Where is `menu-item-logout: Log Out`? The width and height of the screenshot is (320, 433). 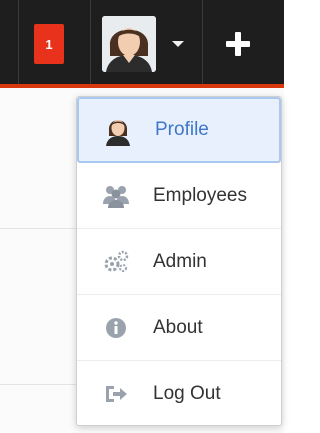 menu-item-logout: Log Out is located at coordinates (179, 393).